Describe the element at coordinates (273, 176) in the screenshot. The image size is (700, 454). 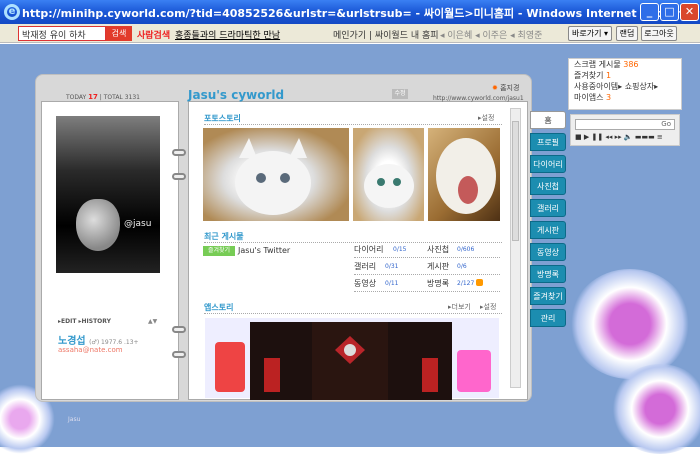
I see `cat-illustration` at that location.